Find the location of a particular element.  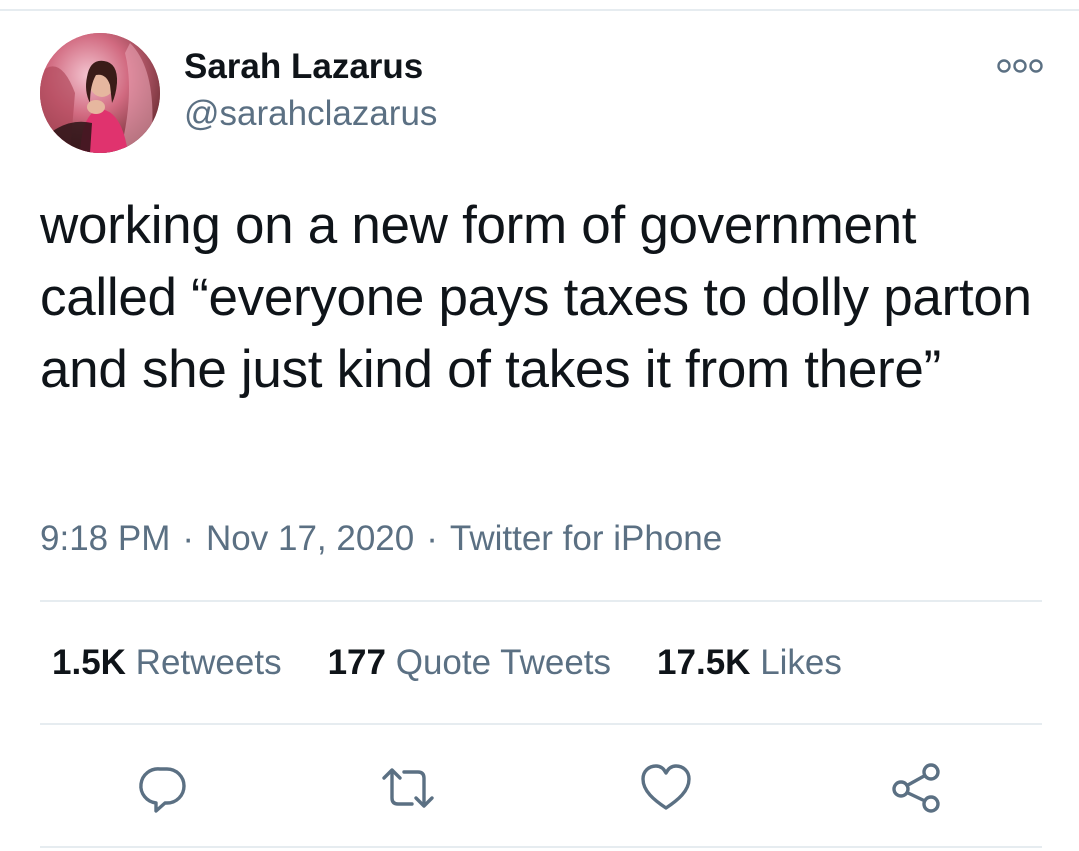

tweet-date: Nov 17, 2020 is located at coordinates (310, 538).